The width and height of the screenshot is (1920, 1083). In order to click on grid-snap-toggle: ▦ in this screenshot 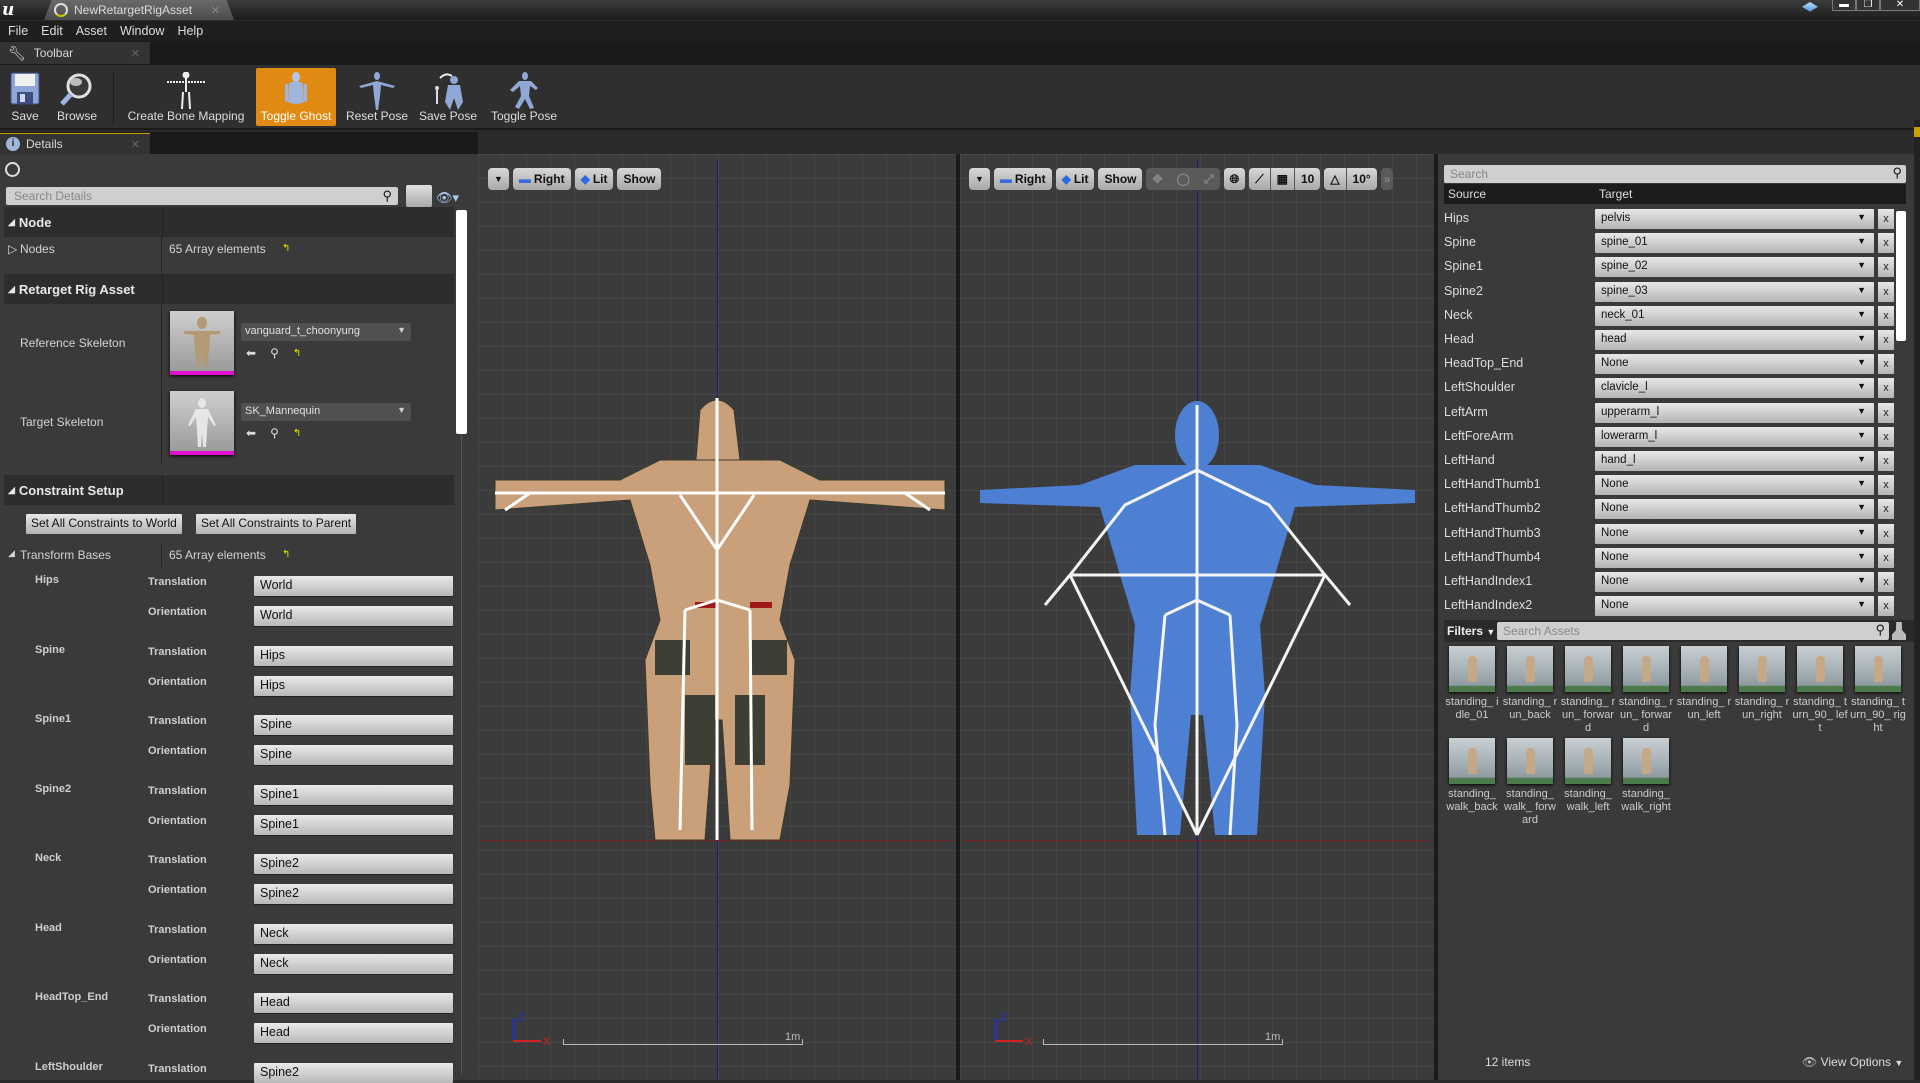, I will do `click(1281, 179)`.